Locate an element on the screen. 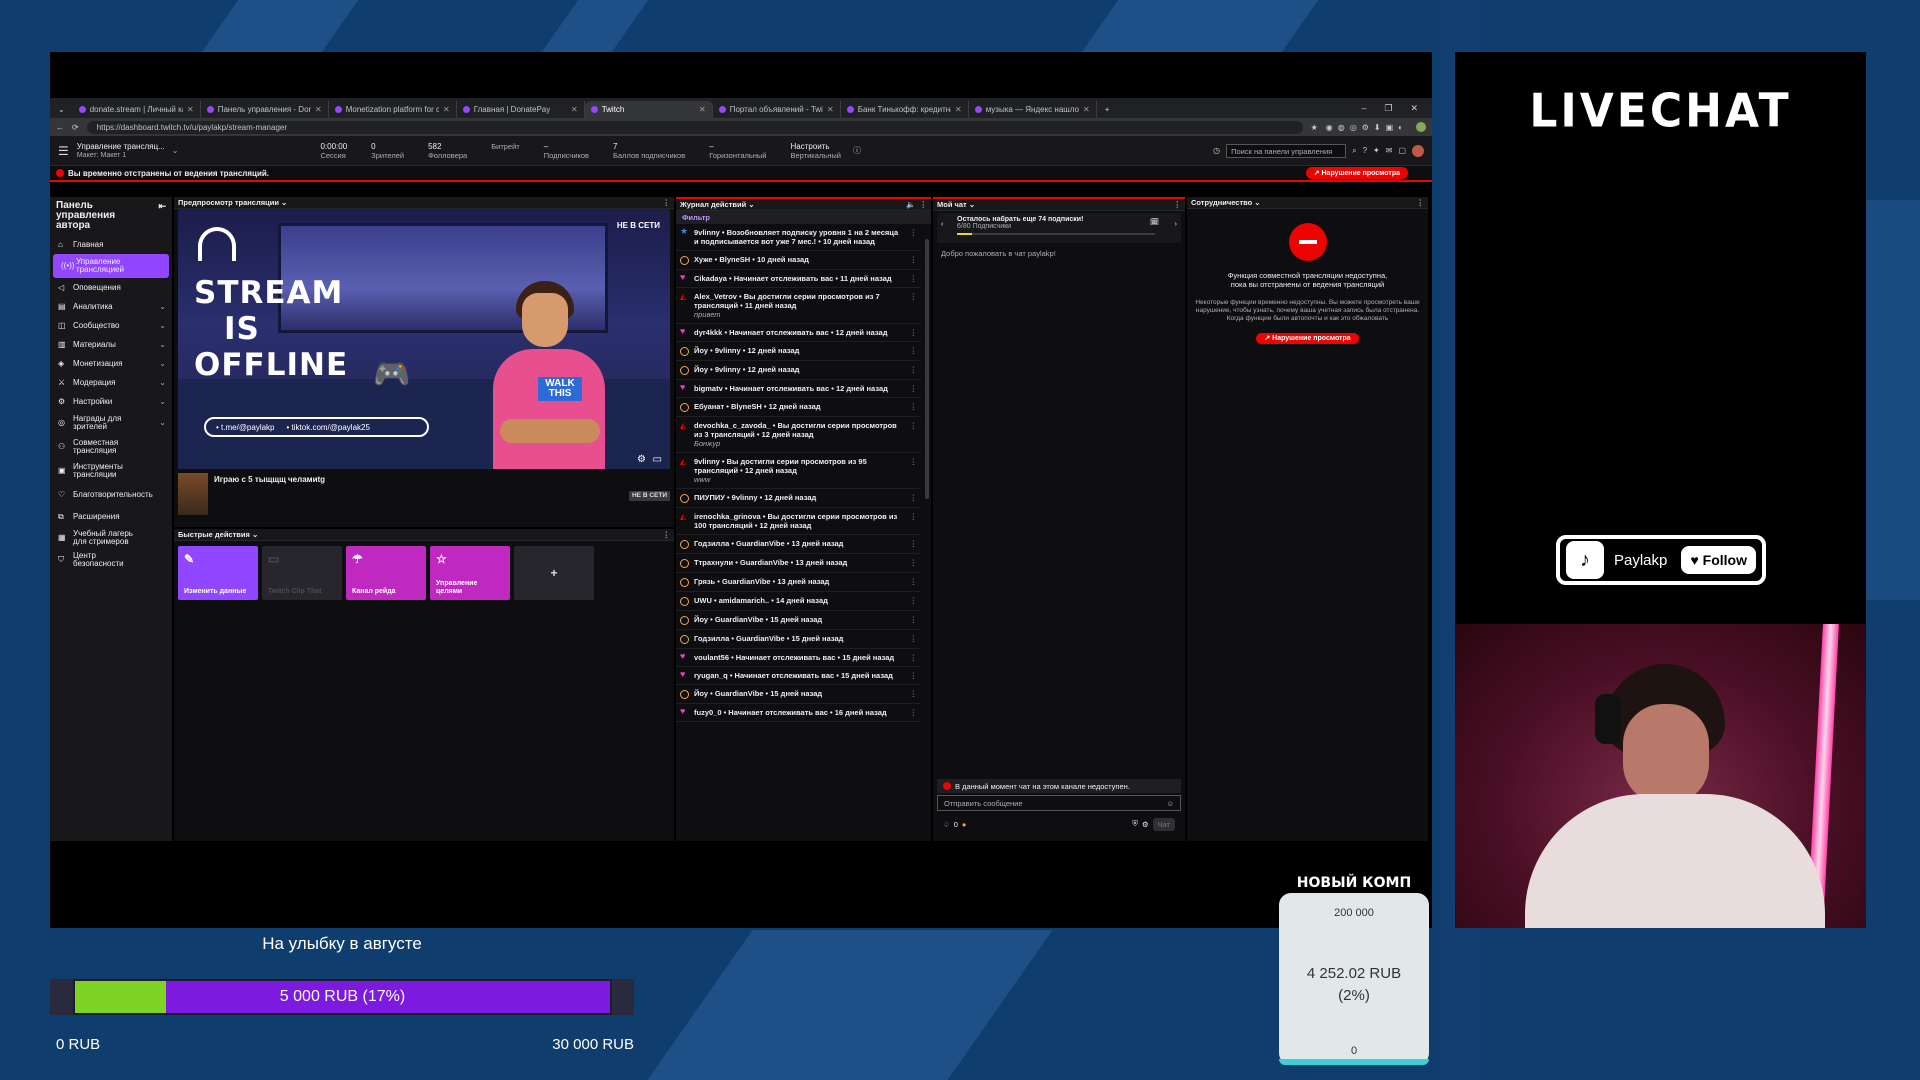 The width and height of the screenshot is (1920, 1080). quick-action-tile: ✎ Изменить данные is located at coordinates (218, 573).